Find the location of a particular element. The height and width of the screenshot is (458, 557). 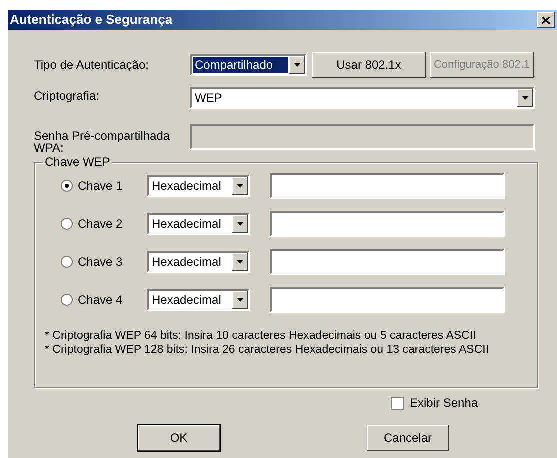

note-text: * Criptografia WEP 64 bits: Insira 10 caracteres Hexadecimais ou 5 caracteres ASCII is located at coordinates (261, 336).